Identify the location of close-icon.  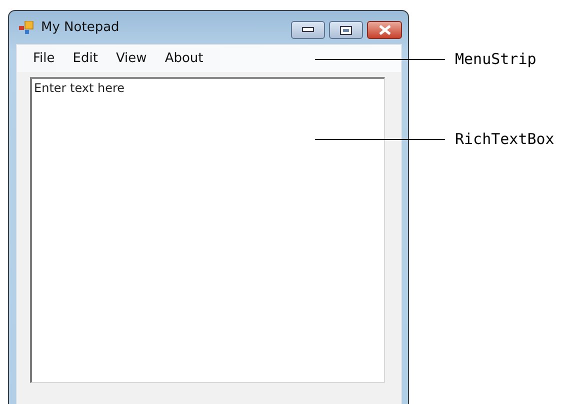
(384, 30).